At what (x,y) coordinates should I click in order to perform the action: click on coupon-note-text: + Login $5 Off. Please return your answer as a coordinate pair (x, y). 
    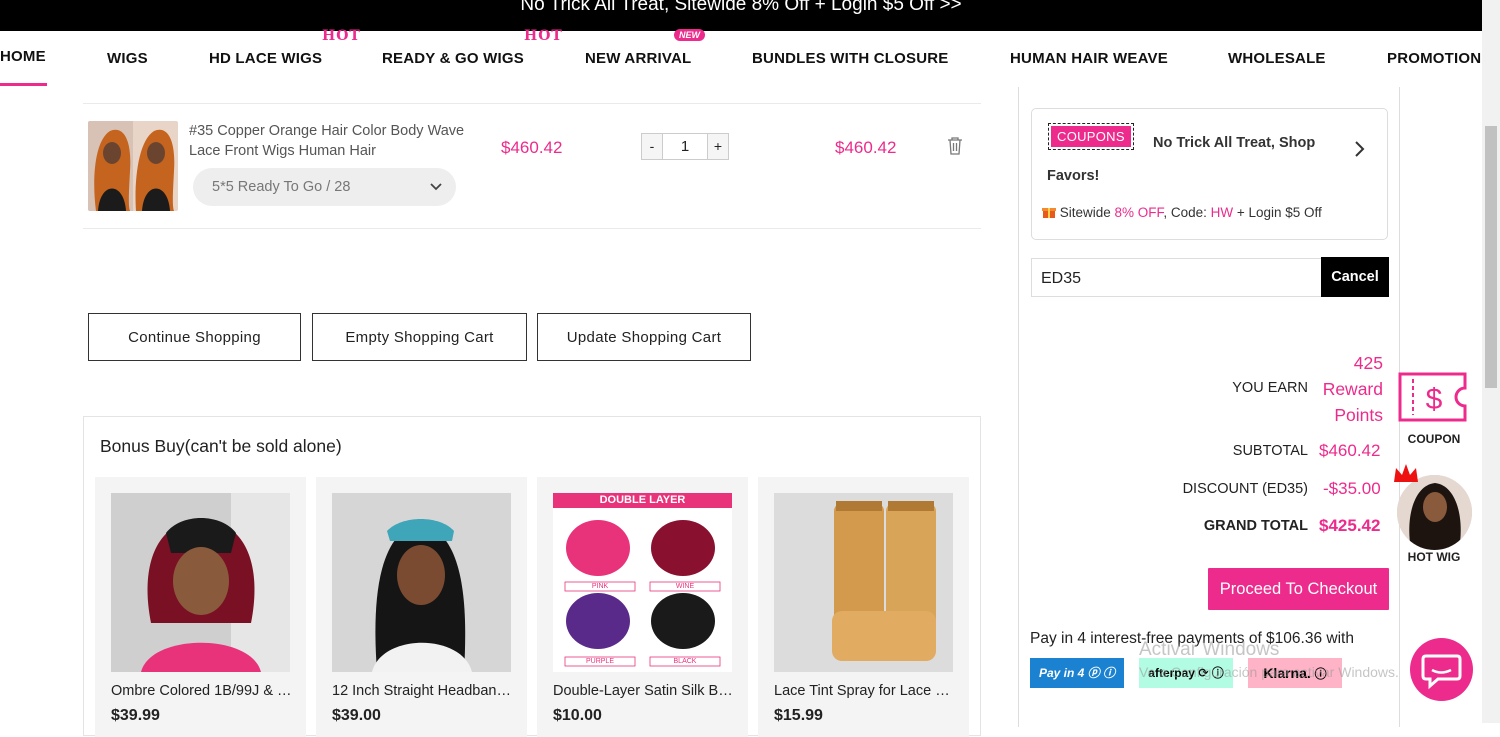
    Looking at the image, I should click on (1277, 212).